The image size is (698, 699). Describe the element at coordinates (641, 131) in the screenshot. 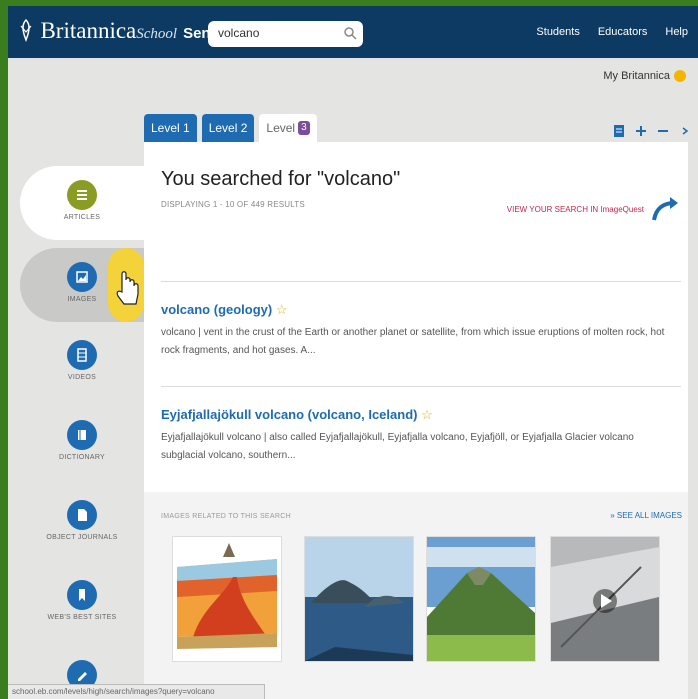

I see `increase-text-icon` at that location.